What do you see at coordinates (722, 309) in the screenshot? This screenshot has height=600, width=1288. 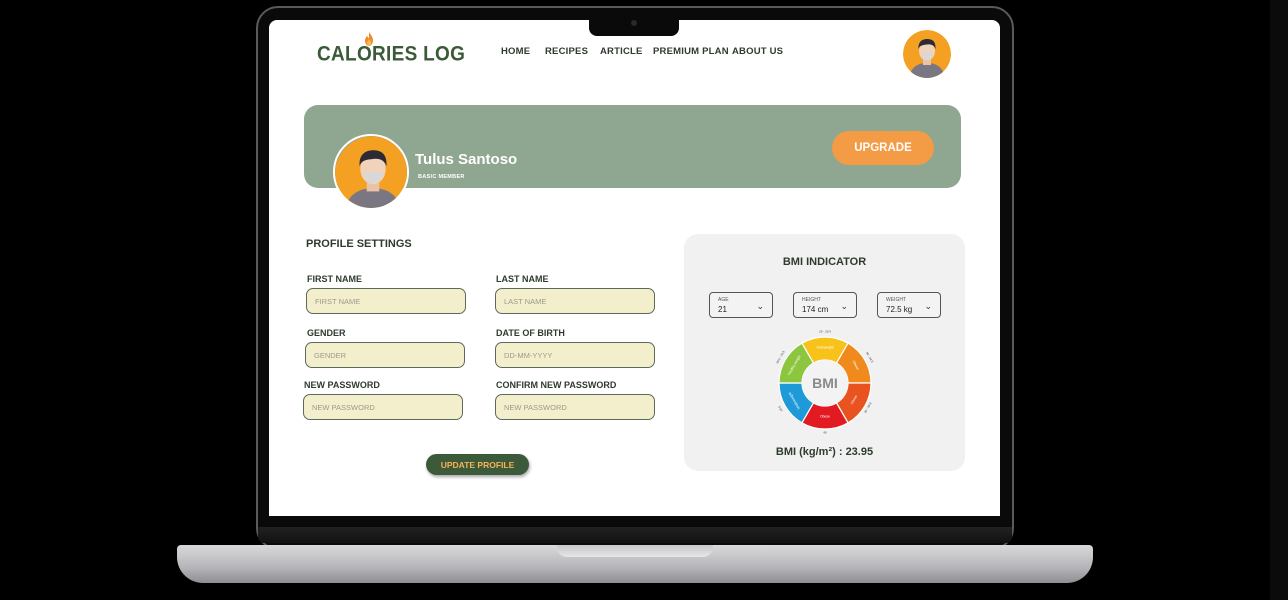 I see `age-select-value: 21` at bounding box center [722, 309].